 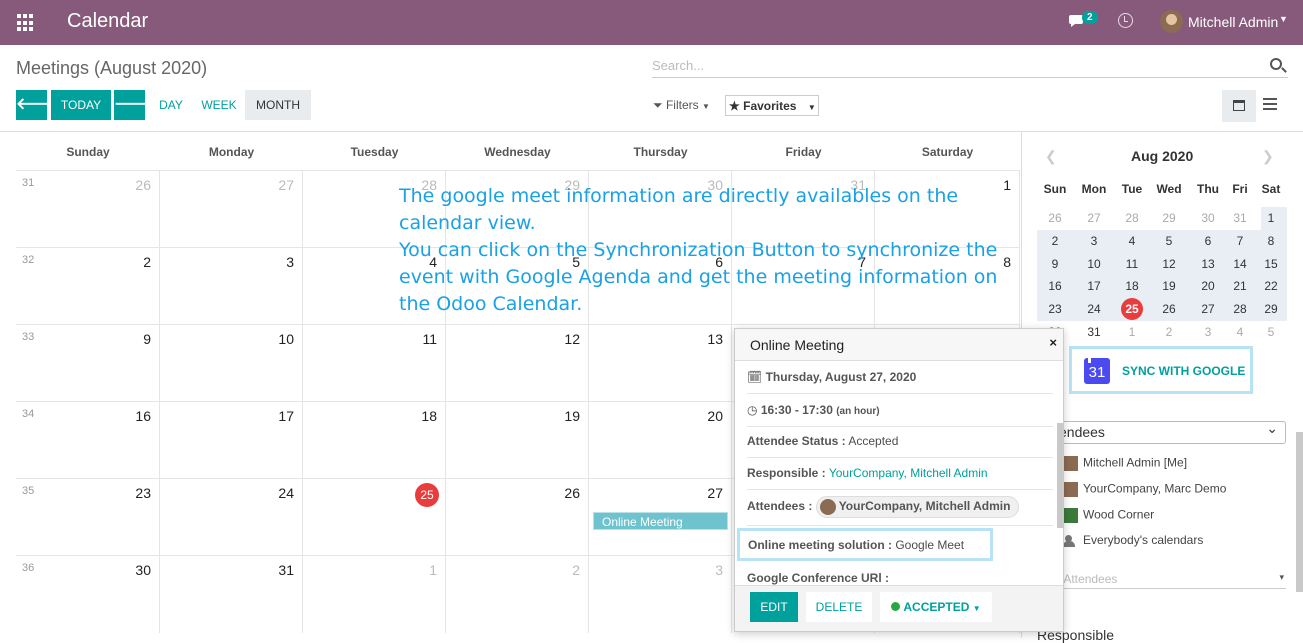 What do you see at coordinates (1170, 578) in the screenshot?
I see `add-attendees-input: d Attendees` at bounding box center [1170, 578].